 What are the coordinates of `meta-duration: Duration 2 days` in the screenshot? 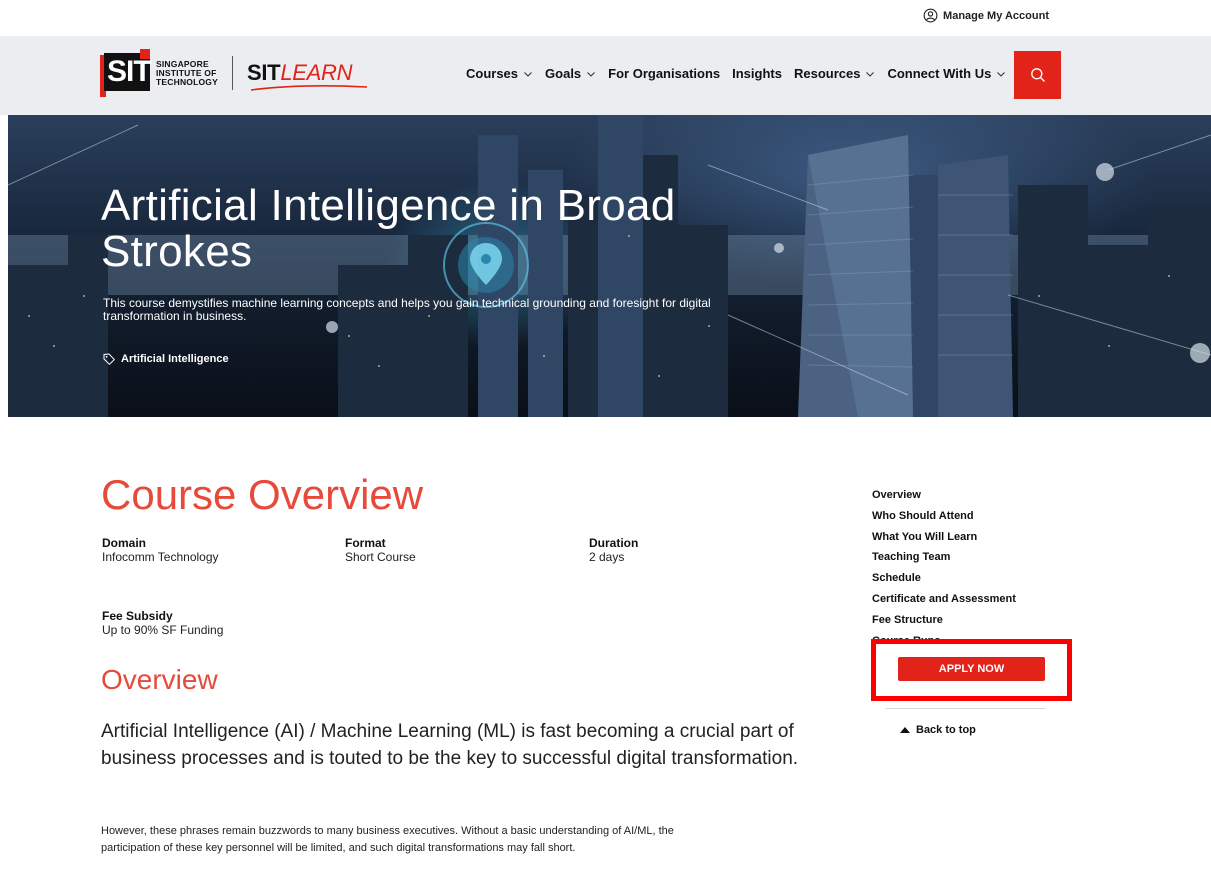 It's located at (613, 550).